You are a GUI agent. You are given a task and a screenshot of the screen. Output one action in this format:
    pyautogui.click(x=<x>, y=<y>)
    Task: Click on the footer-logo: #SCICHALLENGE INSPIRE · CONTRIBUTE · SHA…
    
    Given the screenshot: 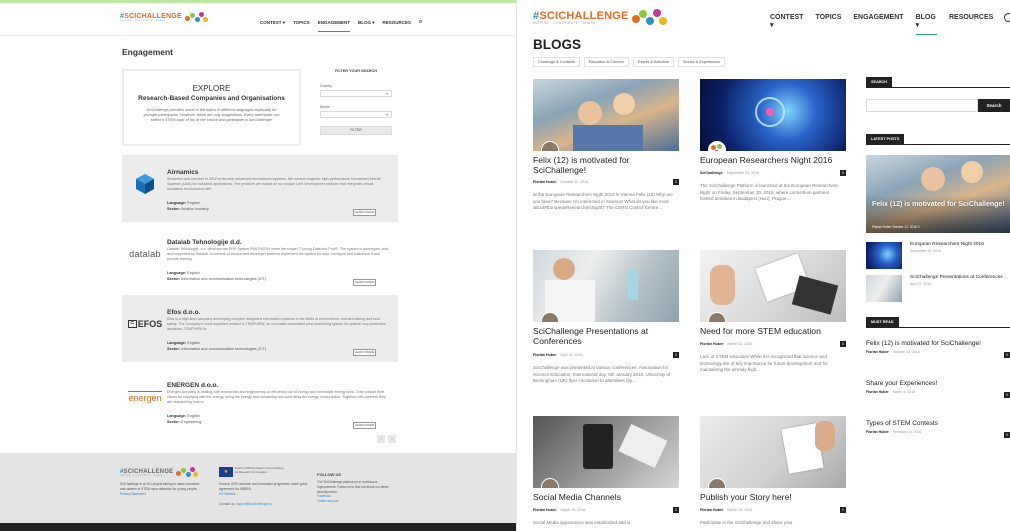 What is the action you would take?
    pyautogui.click(x=159, y=472)
    